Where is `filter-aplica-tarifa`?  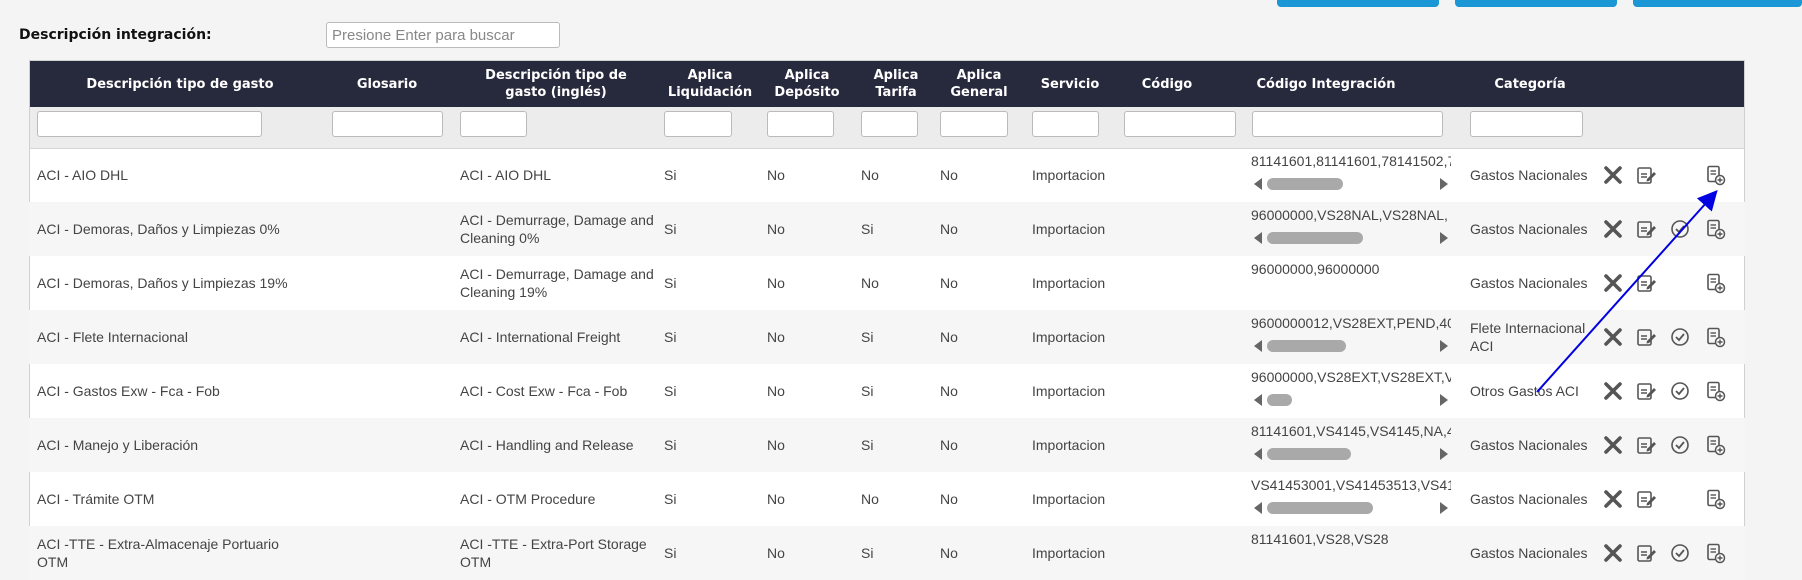
filter-aplica-tarifa is located at coordinates (889, 124).